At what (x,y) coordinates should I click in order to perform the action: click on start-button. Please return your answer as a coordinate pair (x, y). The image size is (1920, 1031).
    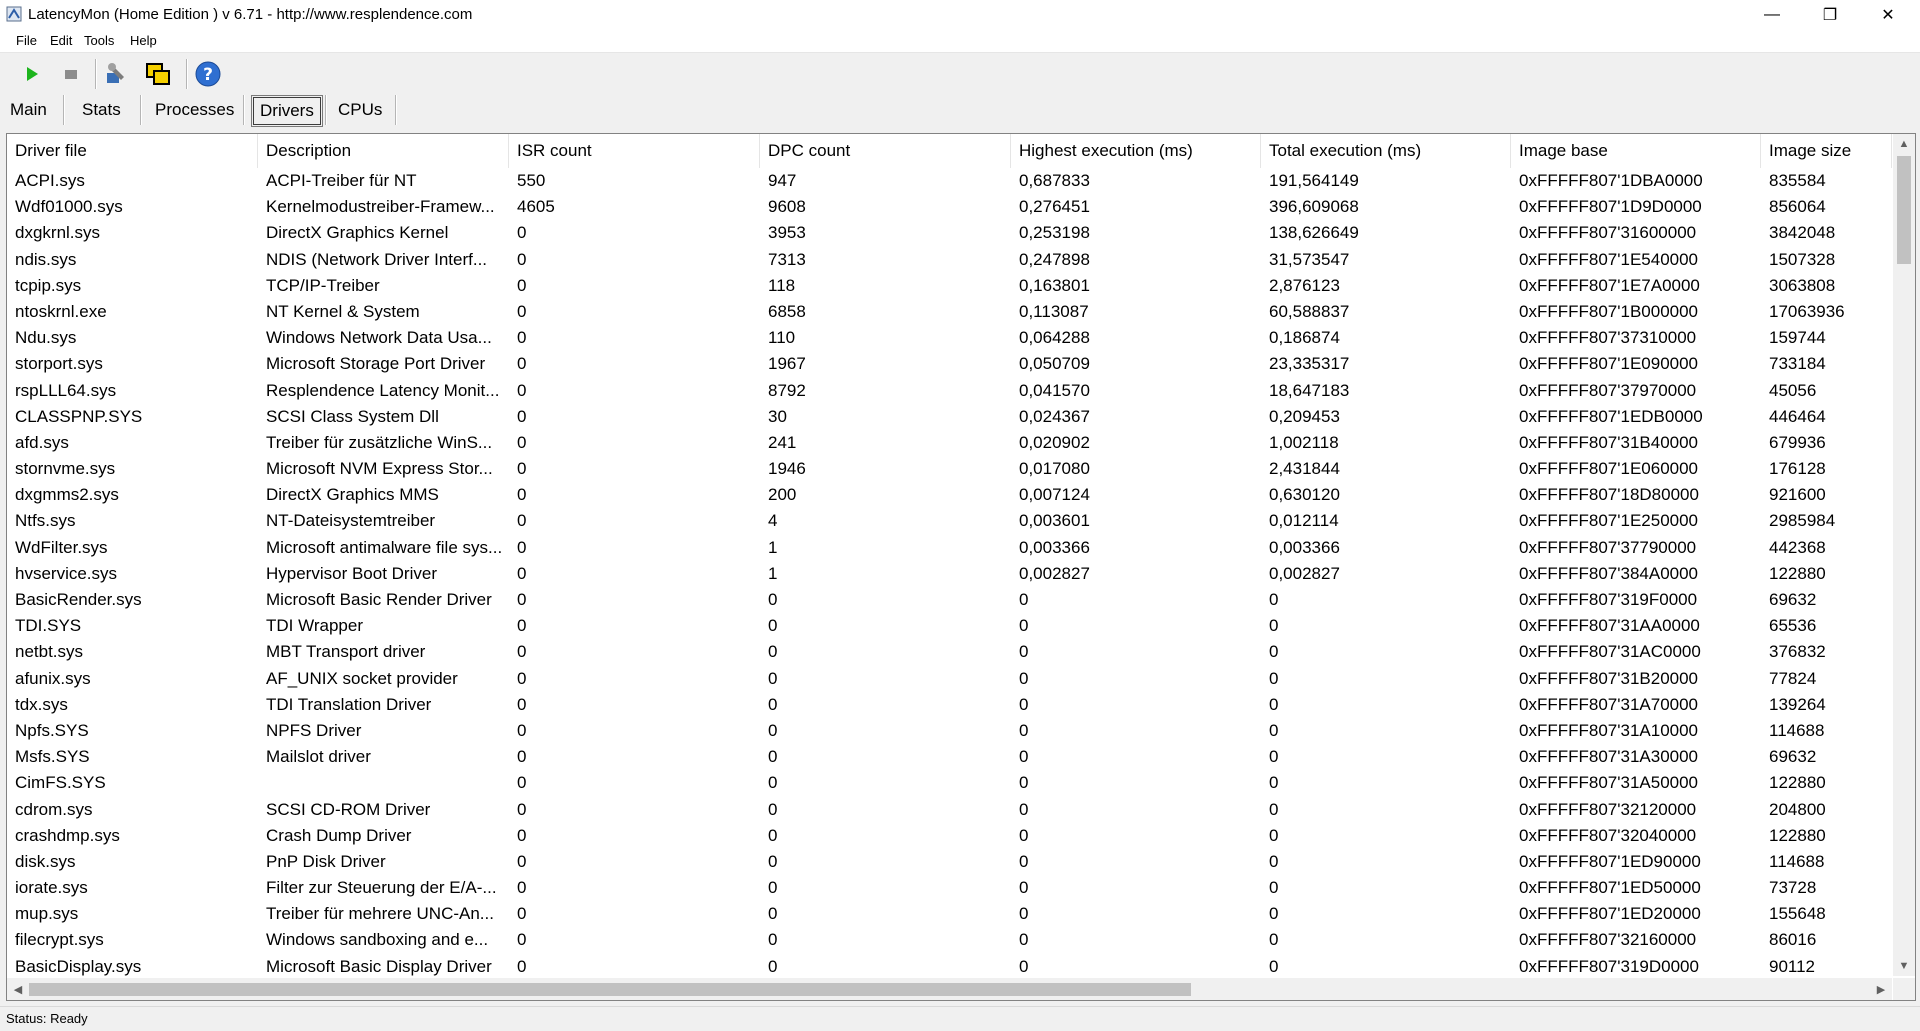
    Looking at the image, I should click on (32, 74).